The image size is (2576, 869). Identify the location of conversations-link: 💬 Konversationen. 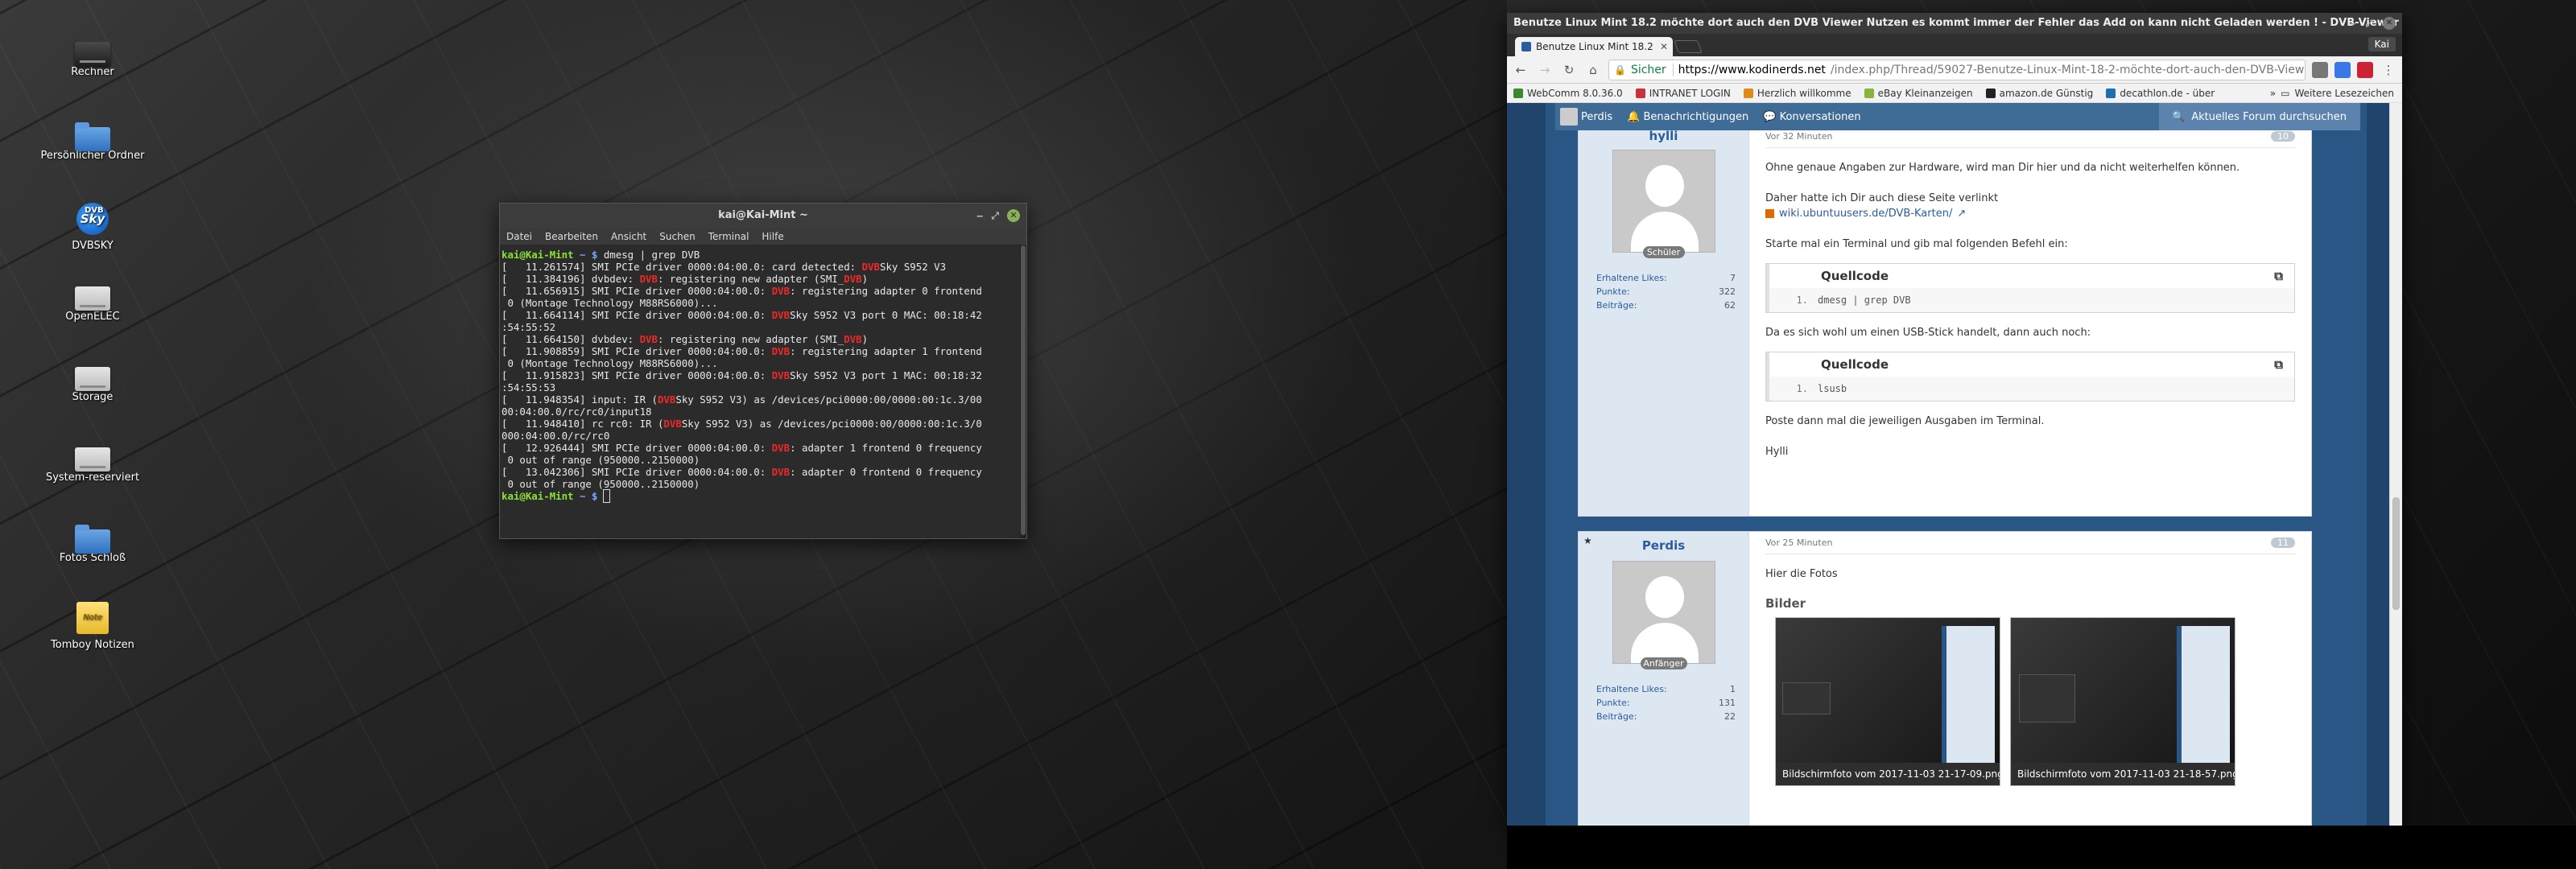
(1811, 117).